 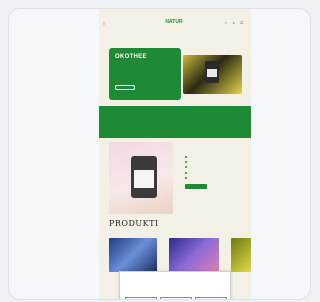 What do you see at coordinates (145, 74) in the screenshot?
I see `hero-panel: OKOTHEE` at bounding box center [145, 74].